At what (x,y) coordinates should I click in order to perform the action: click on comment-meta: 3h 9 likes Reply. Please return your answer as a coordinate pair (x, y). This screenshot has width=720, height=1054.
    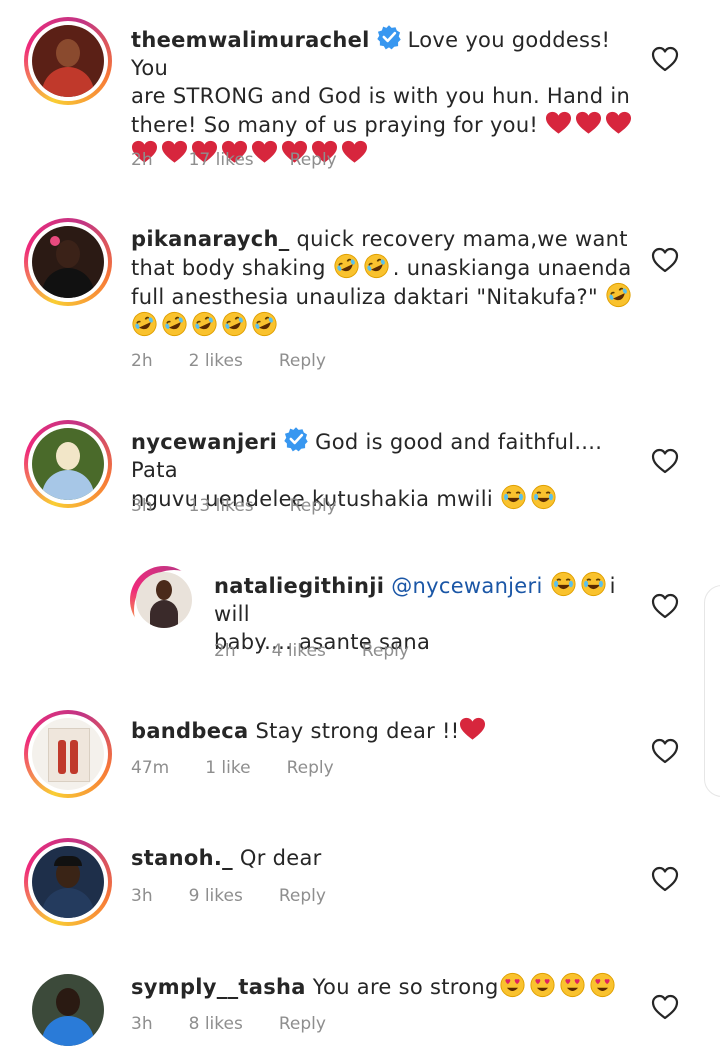
    Looking at the image, I should click on (246, 896).